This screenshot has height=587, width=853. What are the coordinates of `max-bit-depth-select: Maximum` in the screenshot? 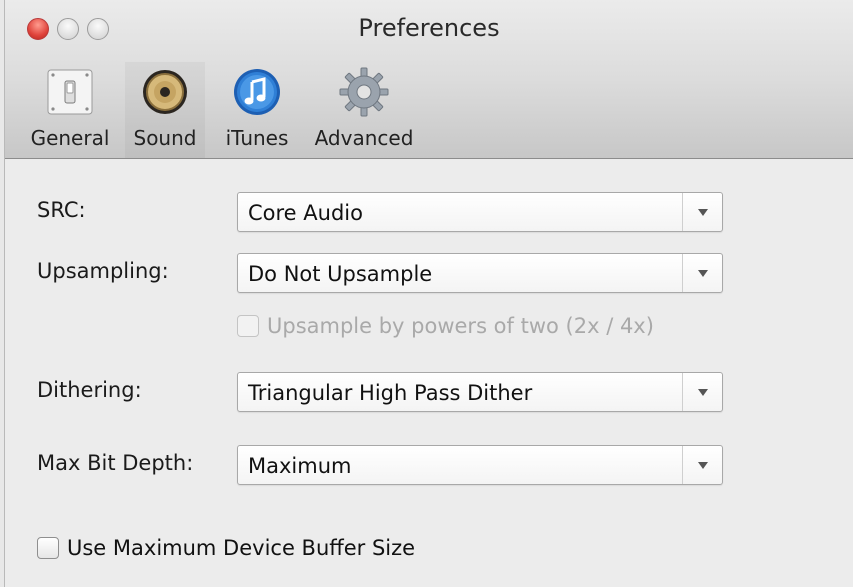 It's located at (480, 465).